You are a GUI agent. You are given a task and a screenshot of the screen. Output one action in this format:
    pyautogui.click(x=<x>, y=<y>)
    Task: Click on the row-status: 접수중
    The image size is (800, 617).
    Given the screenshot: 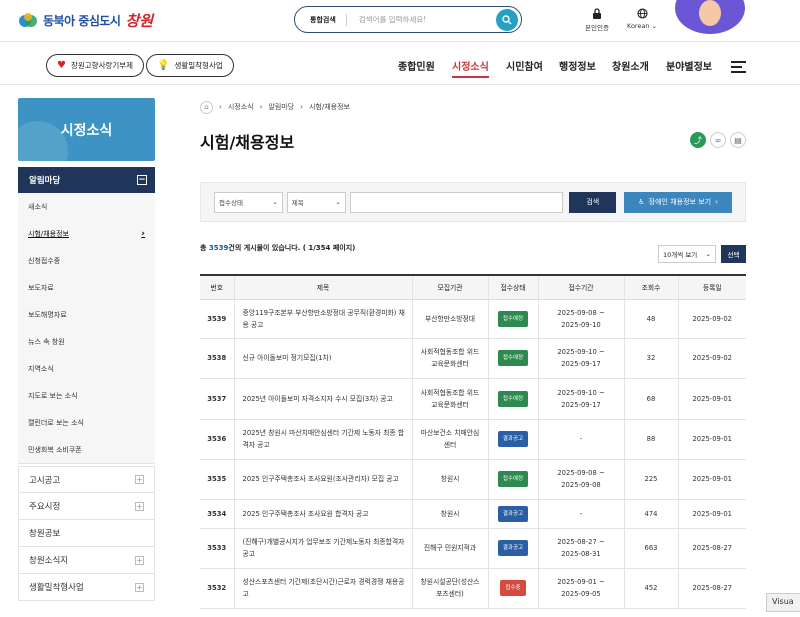 What is the action you would take?
    pyautogui.click(x=512, y=588)
    